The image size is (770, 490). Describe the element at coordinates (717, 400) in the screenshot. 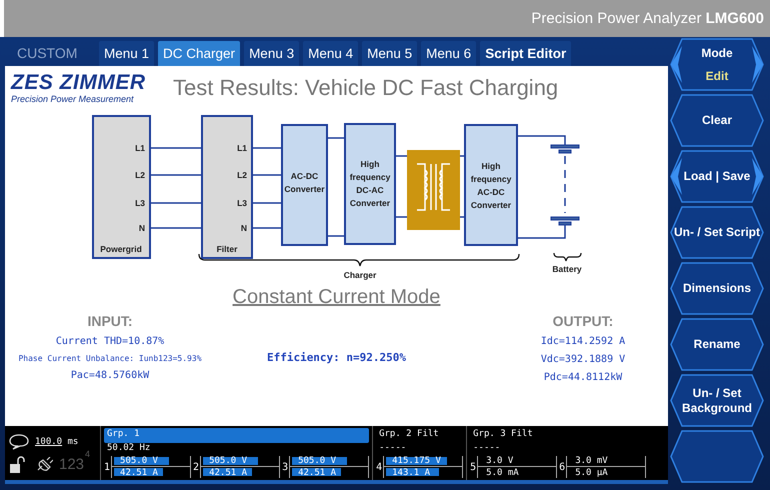

I see `softkey-button: Un- / Set Background` at that location.